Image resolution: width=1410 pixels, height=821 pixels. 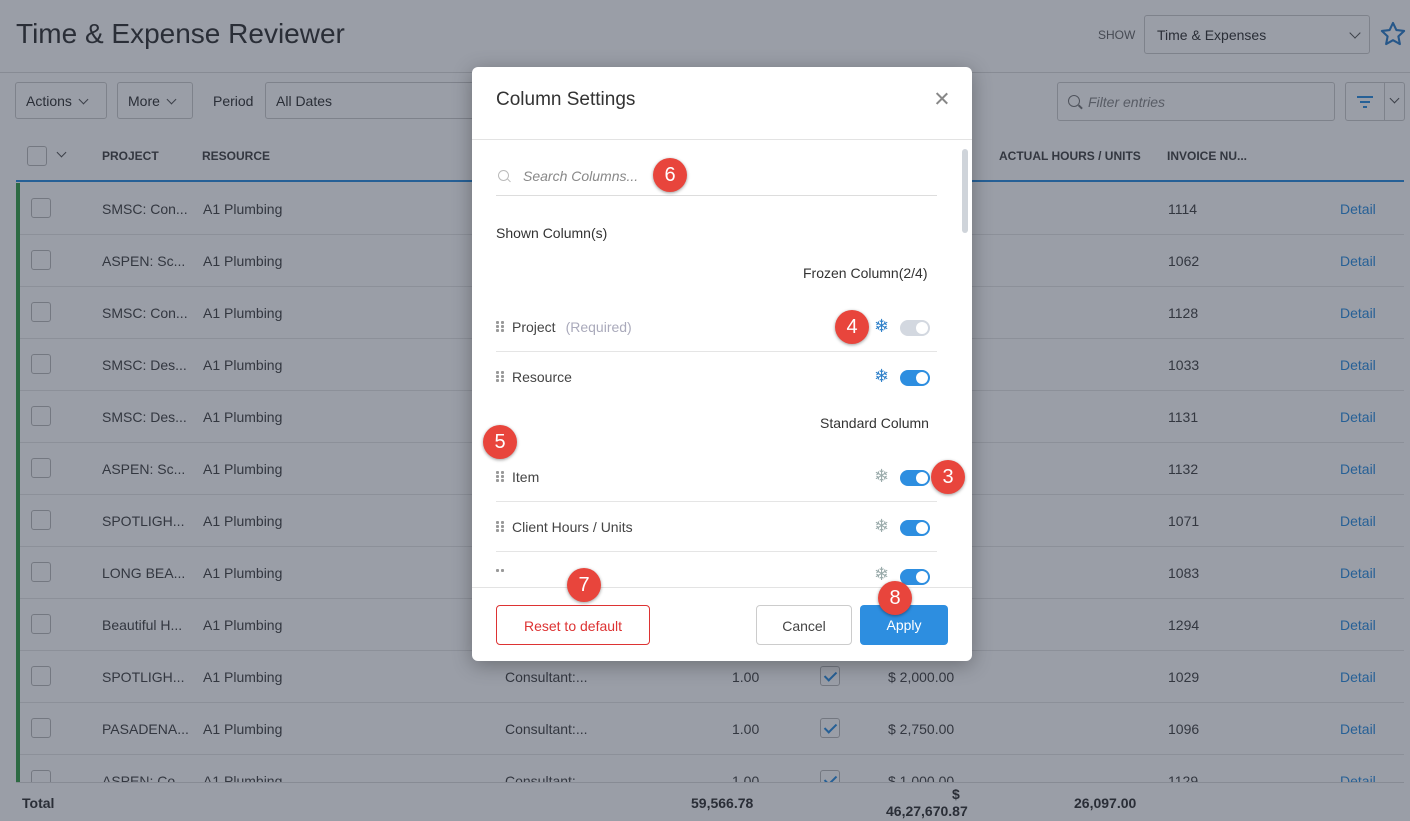 What do you see at coordinates (948, 477) in the screenshot?
I see `annotation-badge-3: 3` at bounding box center [948, 477].